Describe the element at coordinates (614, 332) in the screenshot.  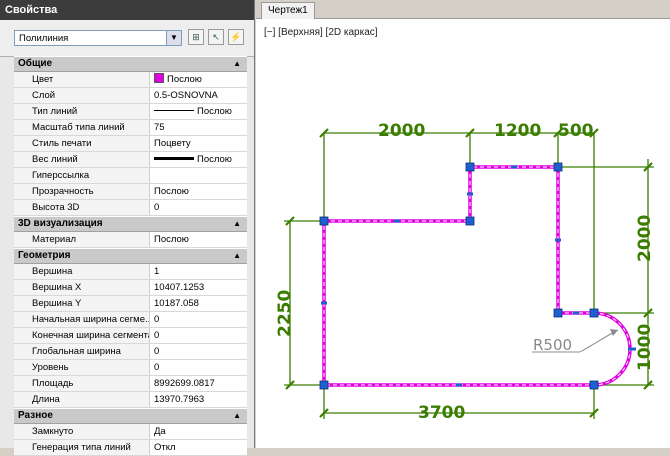
I see `radius-arrow` at that location.